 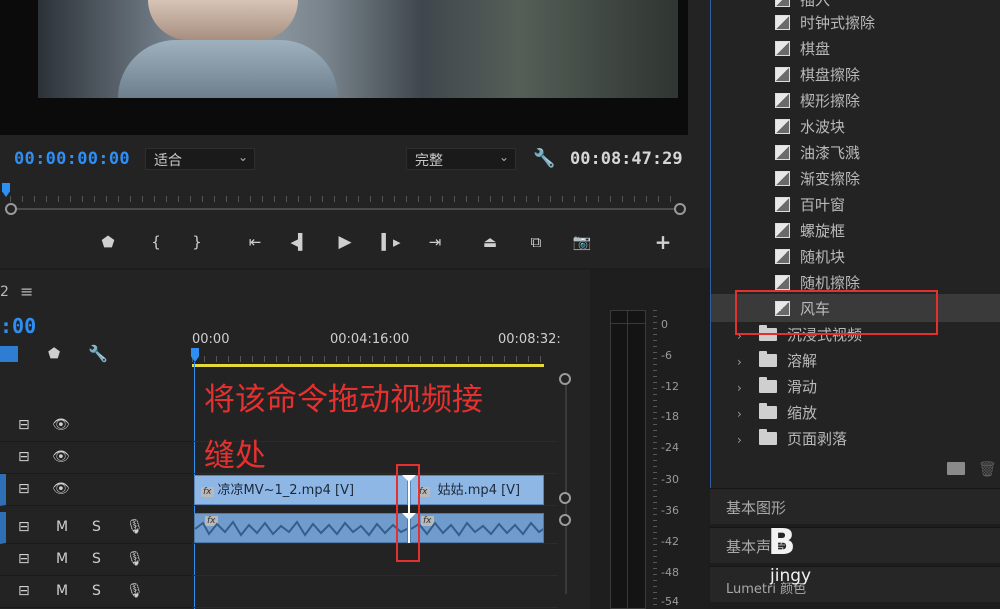 What do you see at coordinates (810, 127) in the screenshot?
I see `effect-item: 水波块` at bounding box center [810, 127].